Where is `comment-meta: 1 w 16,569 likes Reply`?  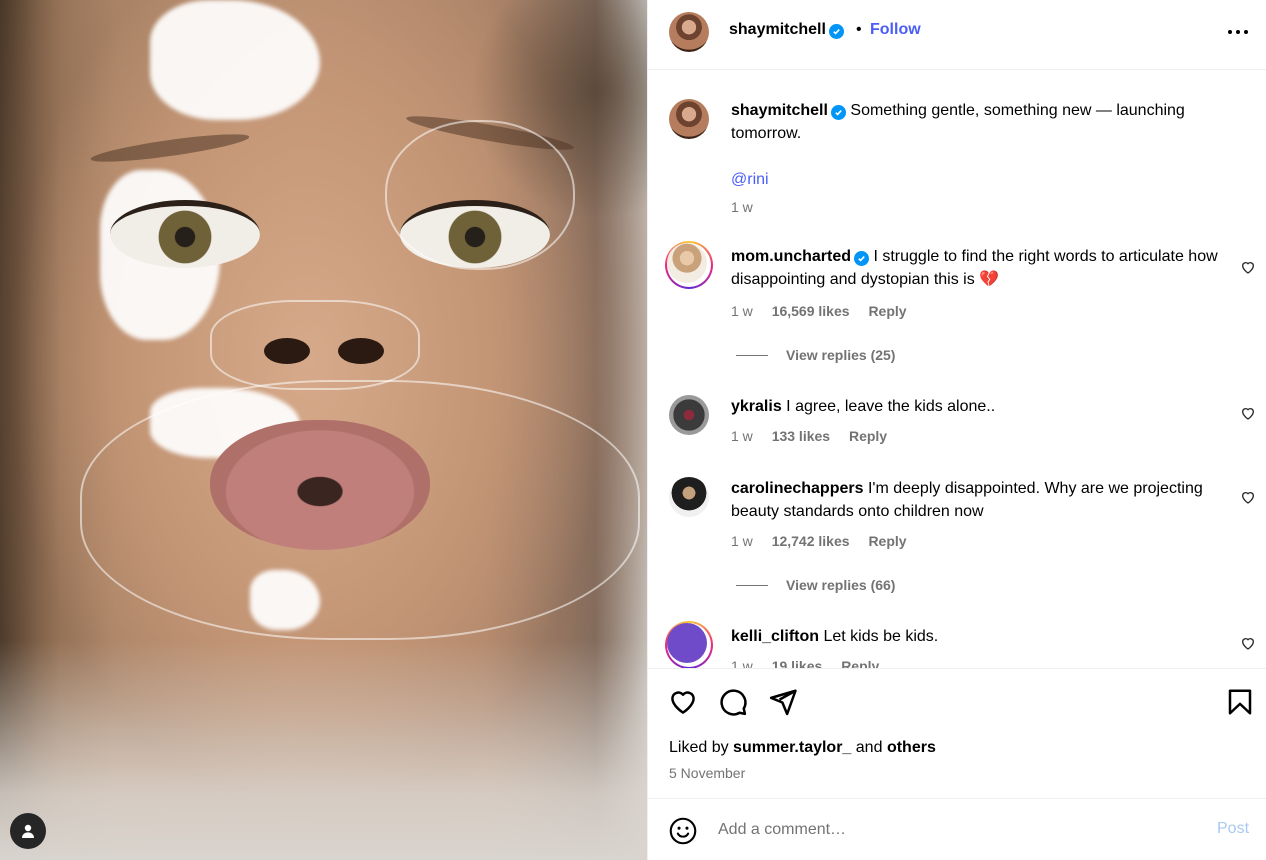
comment-meta: 1 w 16,569 likes Reply is located at coordinates (826, 311).